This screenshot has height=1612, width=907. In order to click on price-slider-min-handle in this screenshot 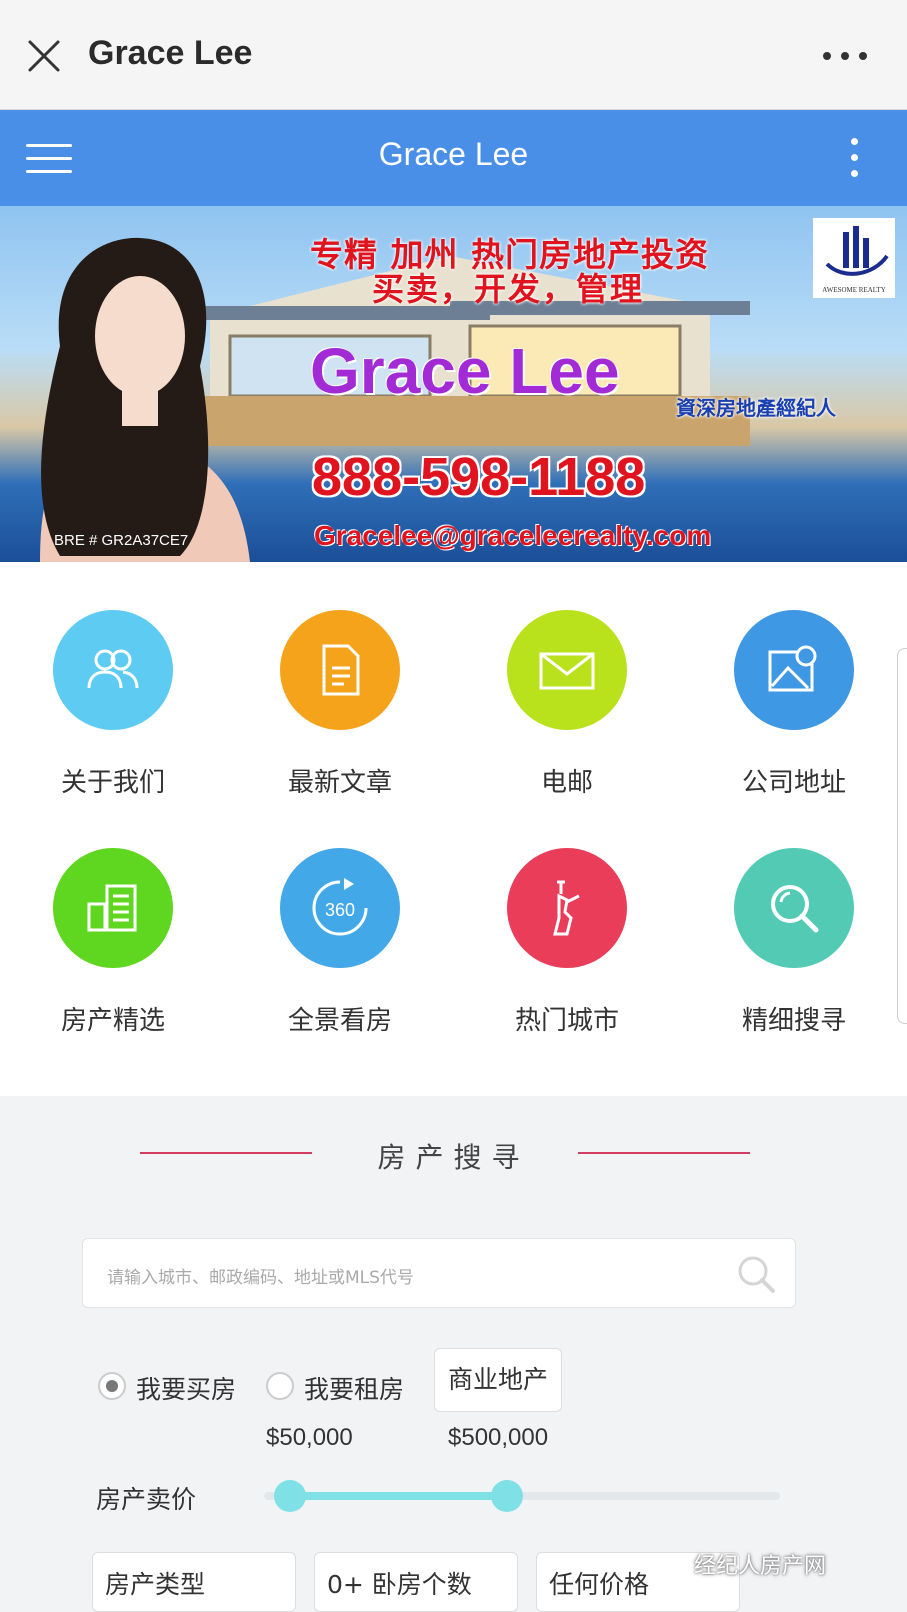, I will do `click(289, 1496)`.